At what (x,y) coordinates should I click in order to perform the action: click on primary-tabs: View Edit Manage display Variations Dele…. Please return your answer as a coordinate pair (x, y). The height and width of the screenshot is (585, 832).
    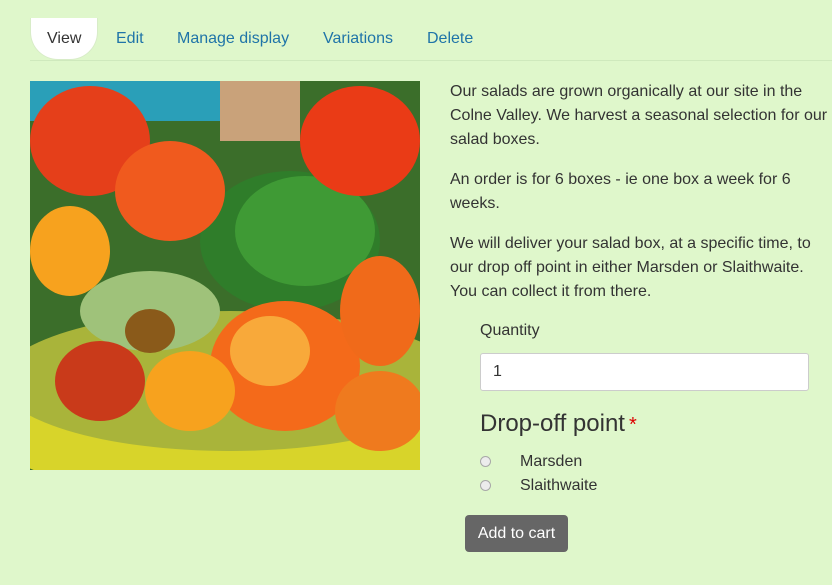
    Looking at the image, I should click on (431, 39).